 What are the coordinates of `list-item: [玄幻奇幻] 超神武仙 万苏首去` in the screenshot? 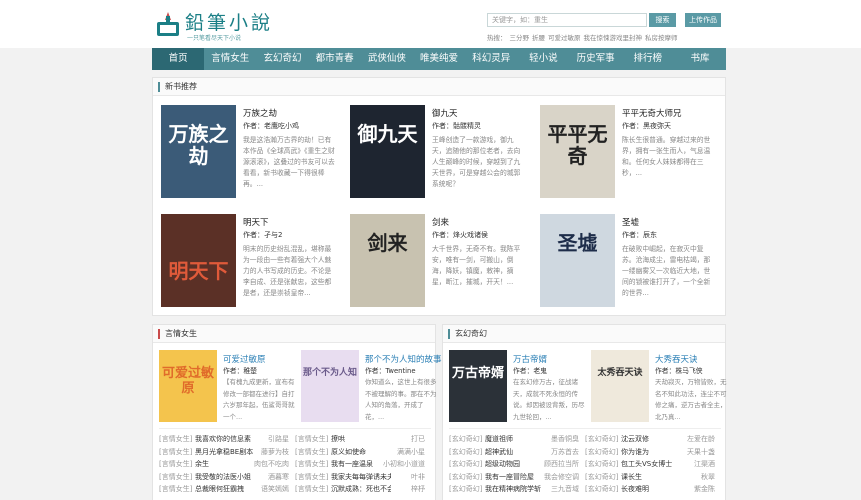 It's located at (517, 452).